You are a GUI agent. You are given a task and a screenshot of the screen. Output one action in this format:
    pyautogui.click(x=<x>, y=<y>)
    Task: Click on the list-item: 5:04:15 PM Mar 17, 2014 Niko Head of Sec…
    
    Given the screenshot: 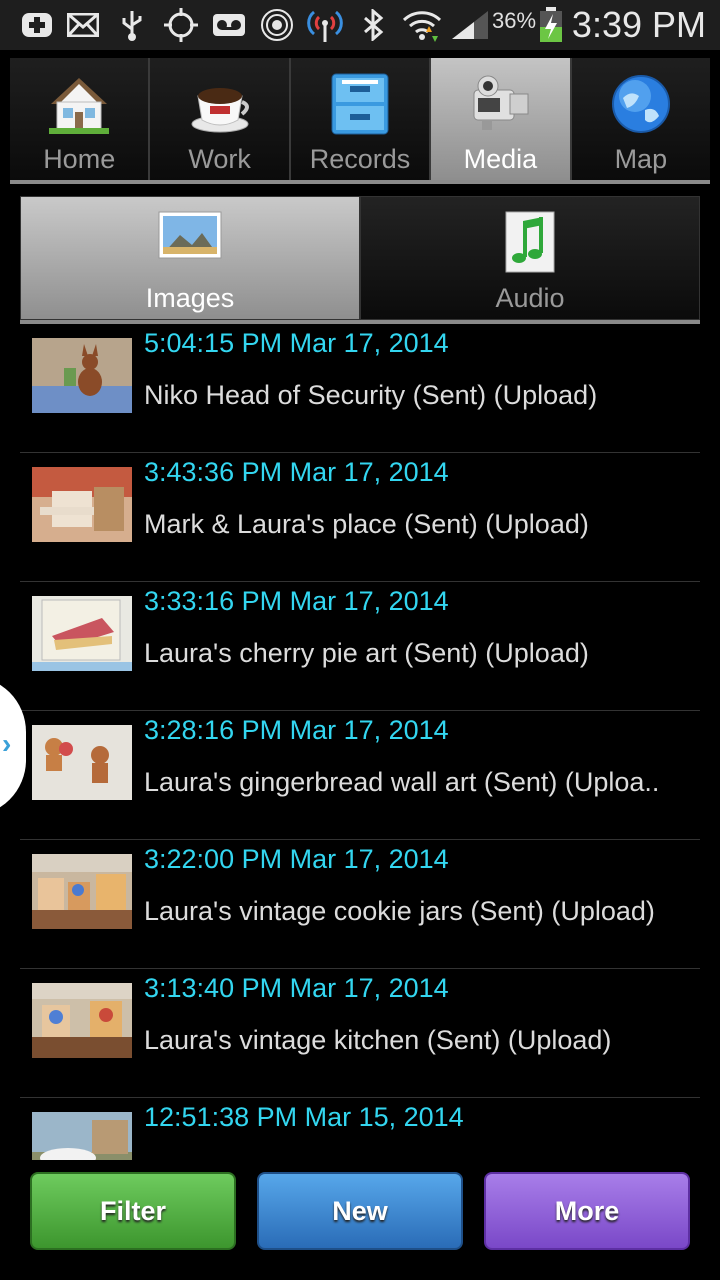 What is the action you would take?
    pyautogui.click(x=360, y=388)
    